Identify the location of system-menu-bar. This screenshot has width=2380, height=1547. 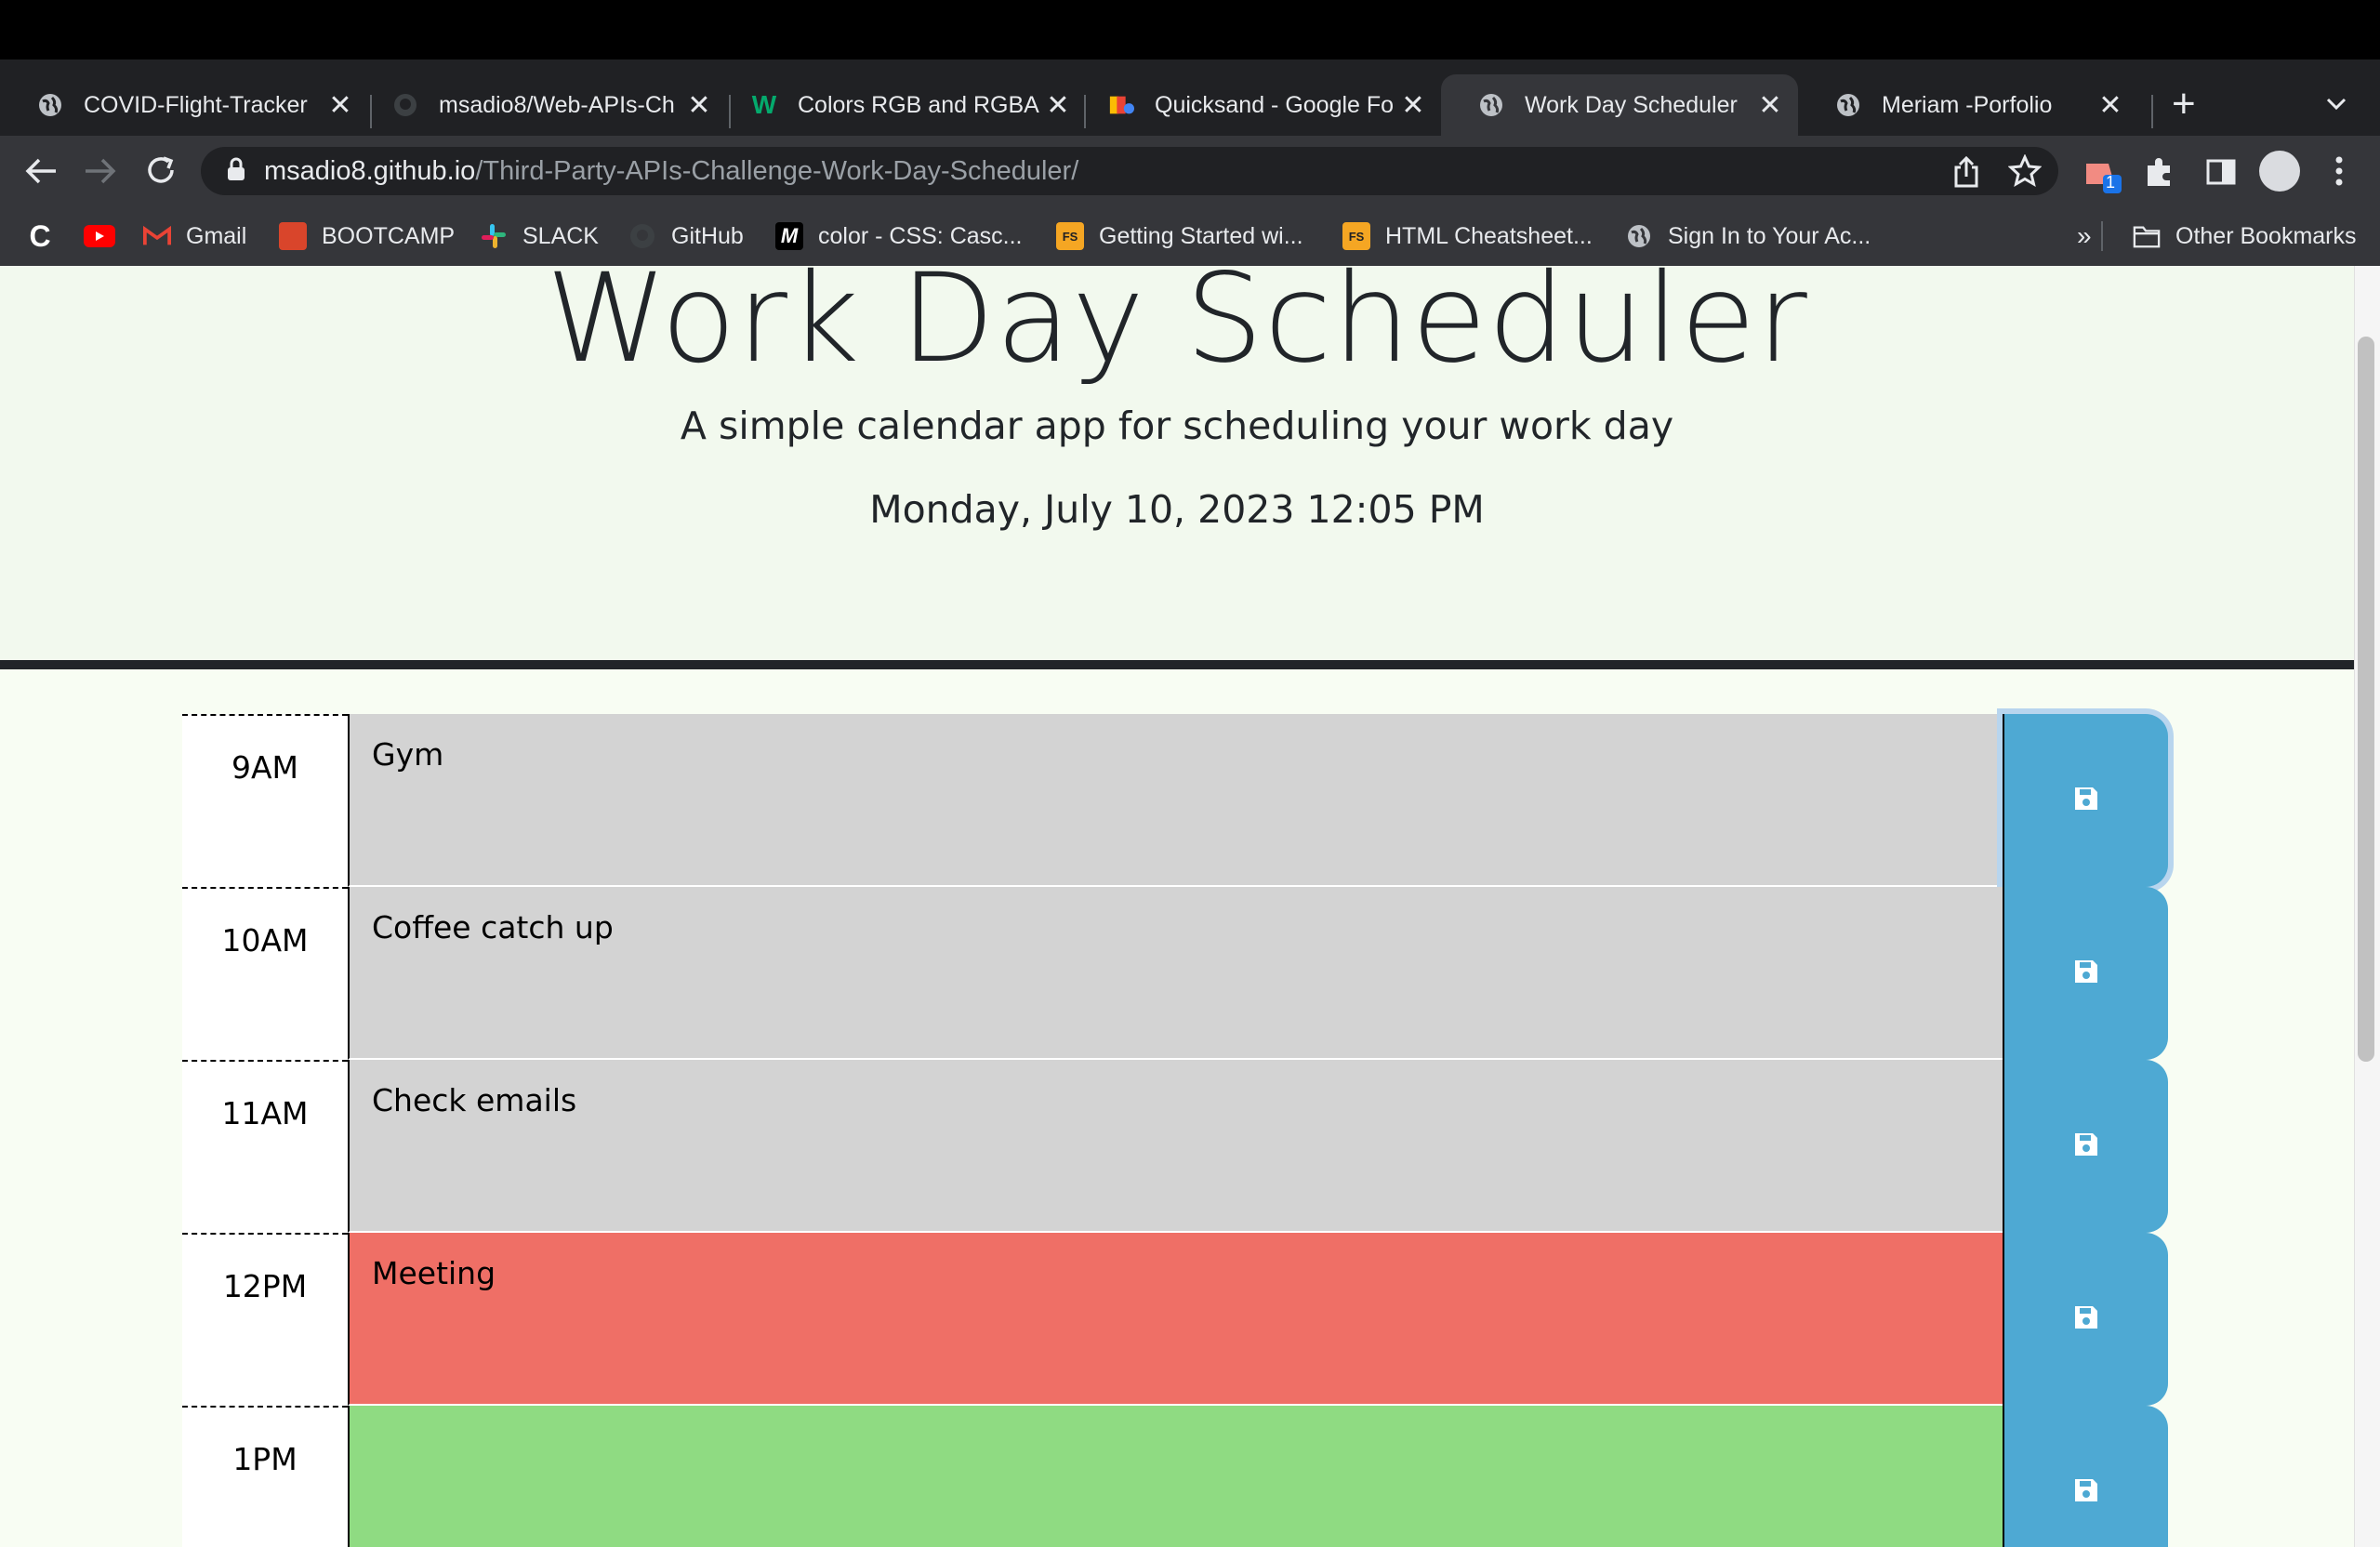
(1190, 30).